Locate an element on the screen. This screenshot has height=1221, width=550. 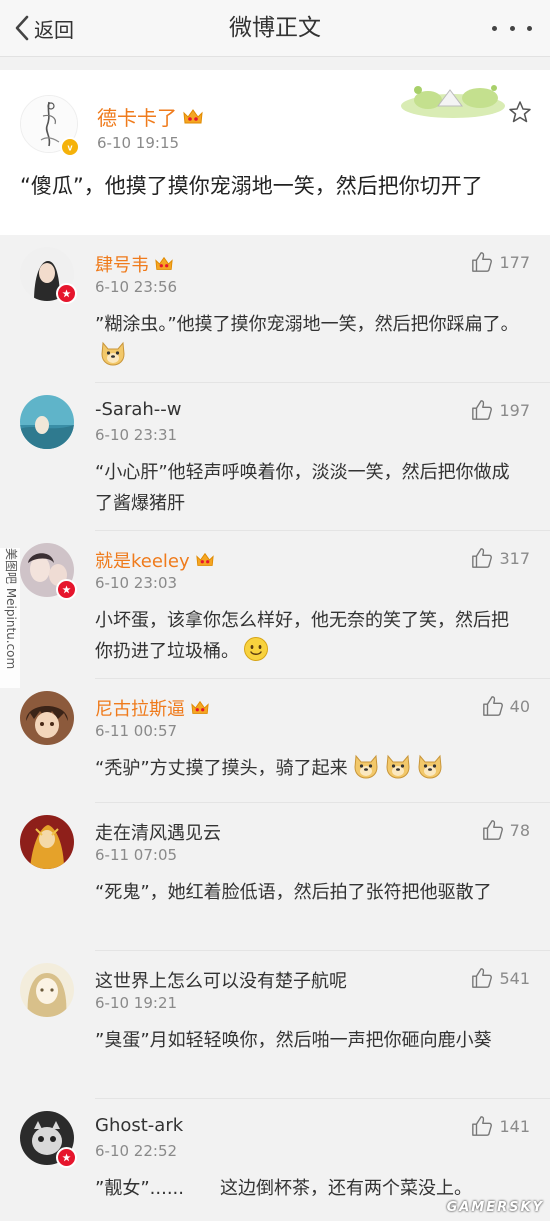
like-button: 141 is located at coordinates (500, 1126).